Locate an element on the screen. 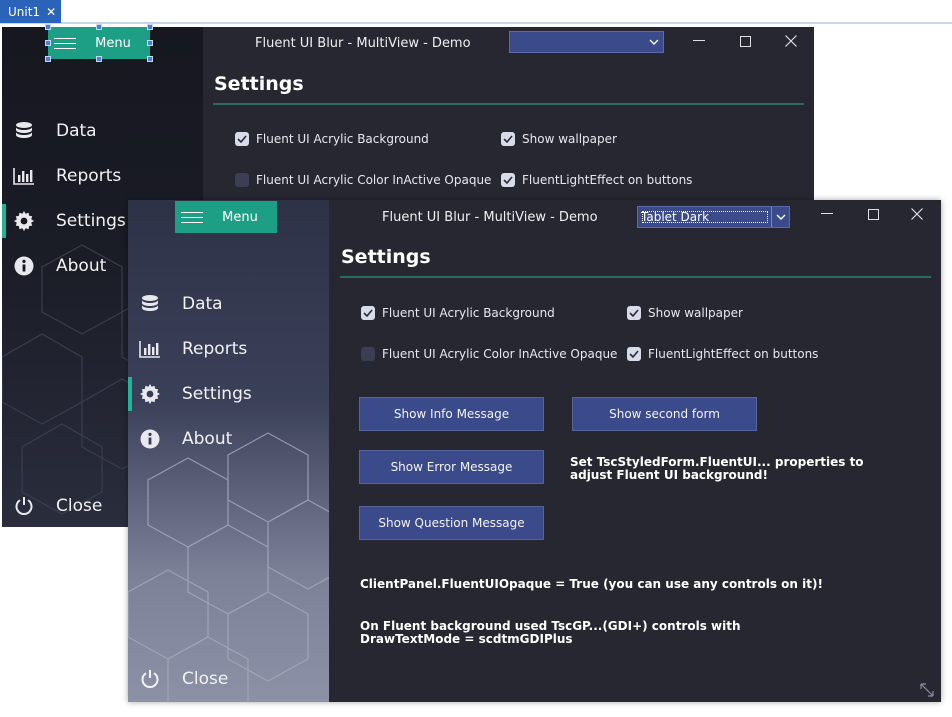  show-error-message-button: Show Error Message is located at coordinates (451, 467).